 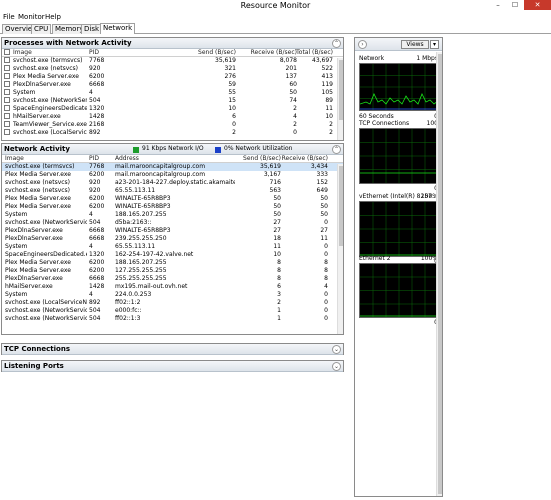 I want to click on tab-network: Network, so click(x=118, y=28).